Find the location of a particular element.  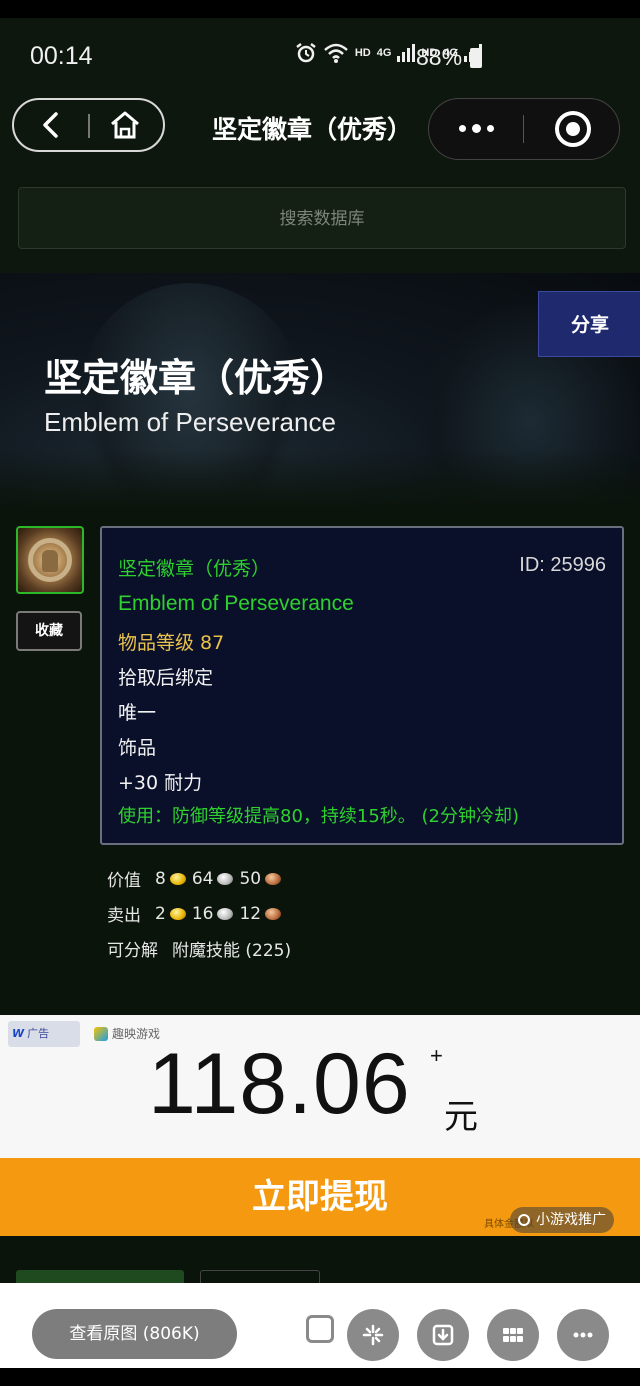

spark-icon is located at coordinates (373, 1335).